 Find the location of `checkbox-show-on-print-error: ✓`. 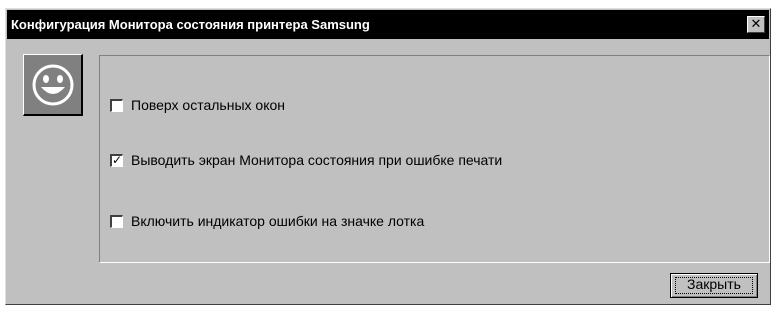

checkbox-show-on-print-error: ✓ is located at coordinates (116, 159).